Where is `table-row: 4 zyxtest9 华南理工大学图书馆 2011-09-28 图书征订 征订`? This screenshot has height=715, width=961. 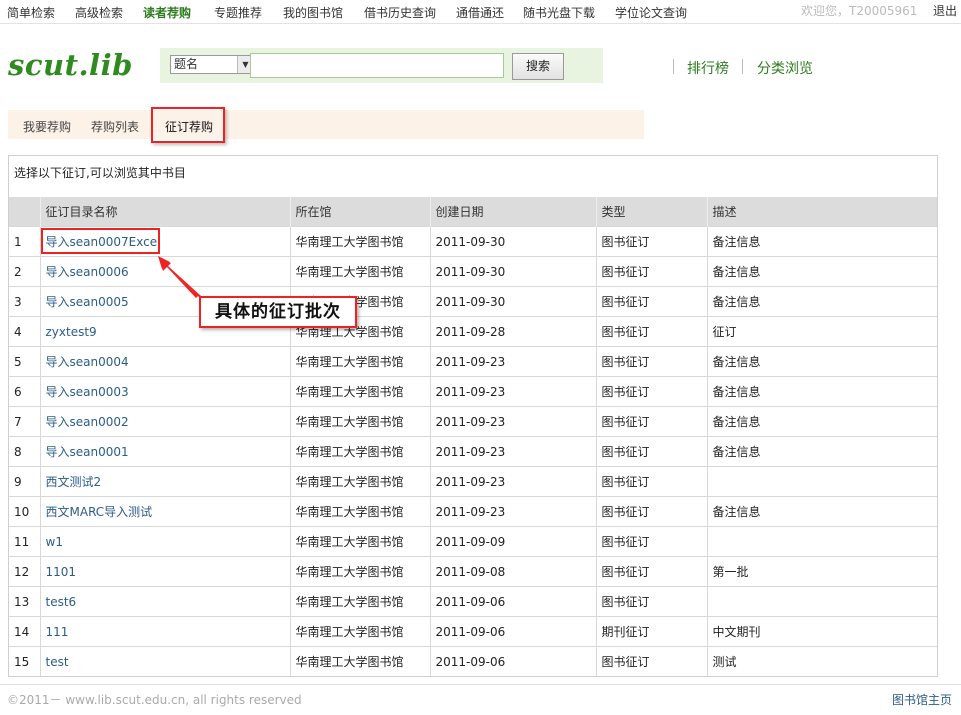 table-row: 4 zyxtest9 华南理工大学图书馆 2011-09-28 图书征订 征订 is located at coordinates (473, 331).